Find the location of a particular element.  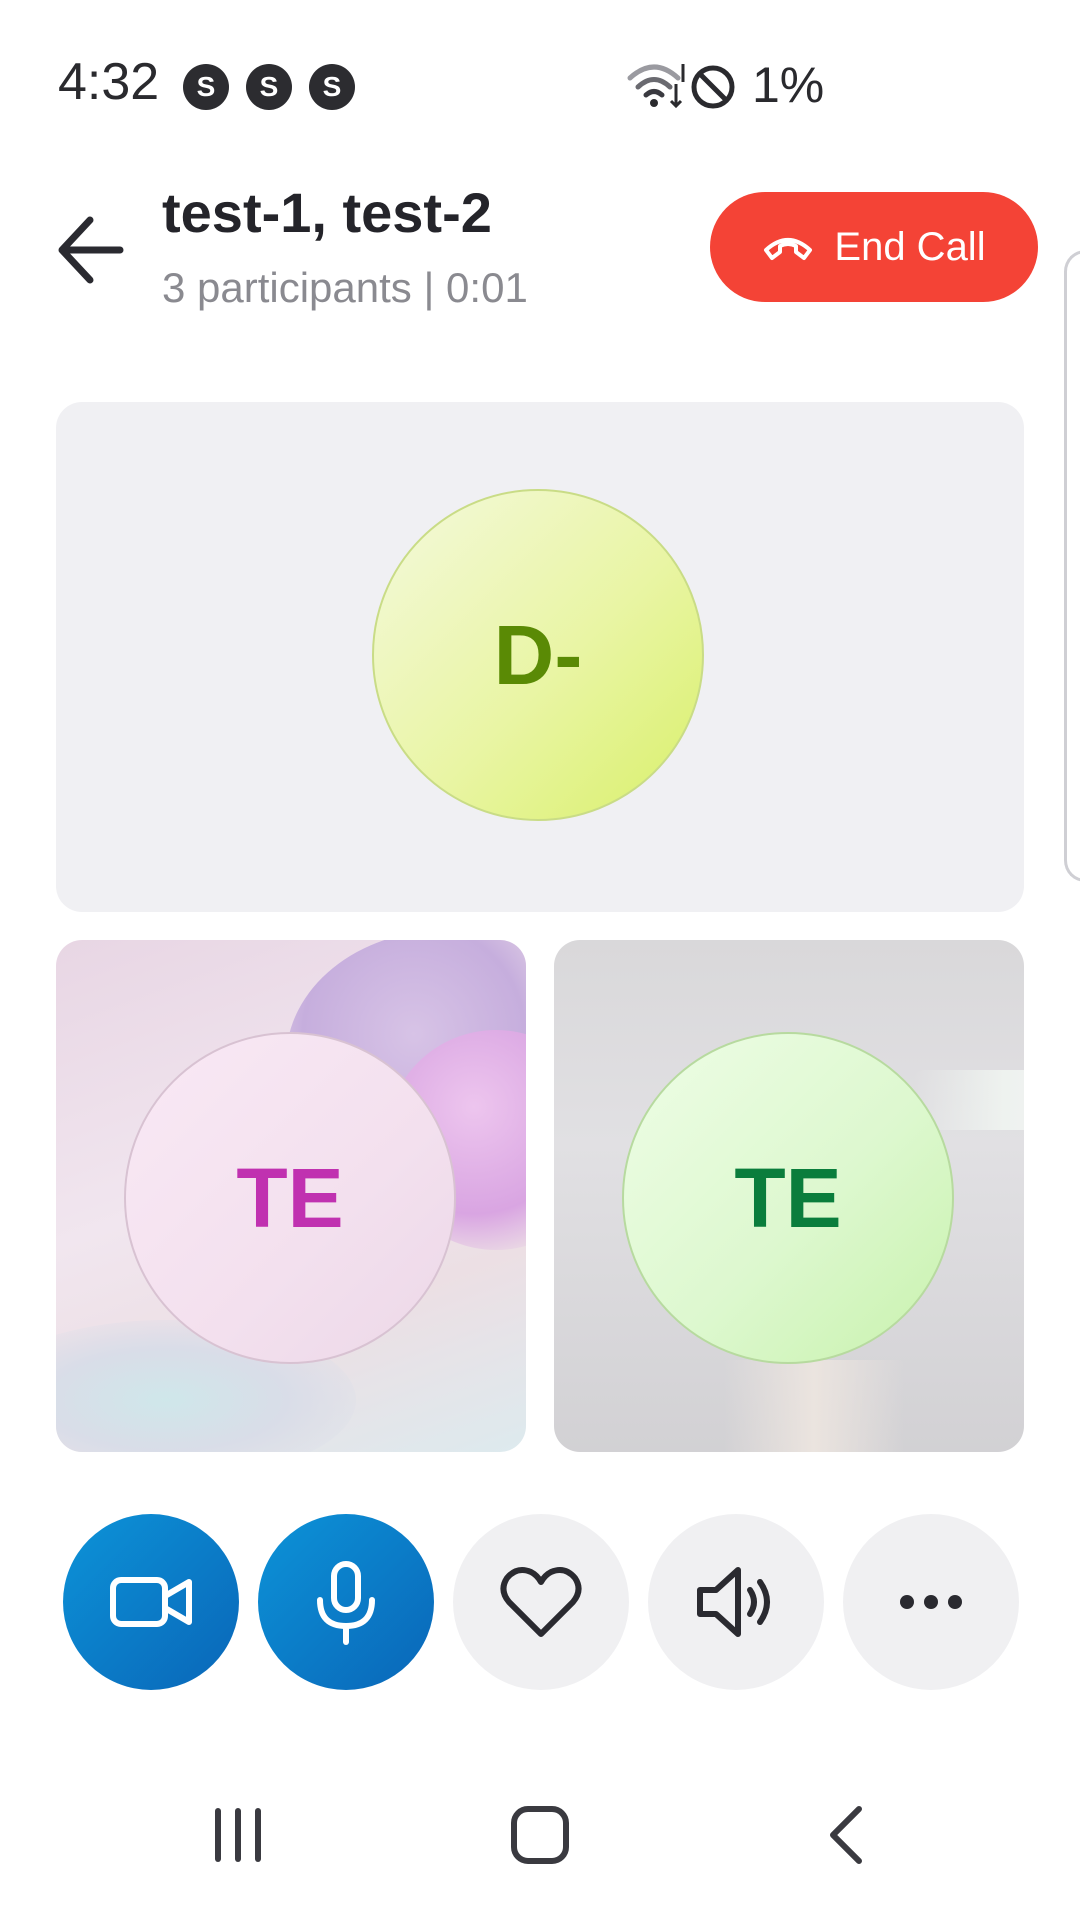

heart-icon is located at coordinates (541, 1602).